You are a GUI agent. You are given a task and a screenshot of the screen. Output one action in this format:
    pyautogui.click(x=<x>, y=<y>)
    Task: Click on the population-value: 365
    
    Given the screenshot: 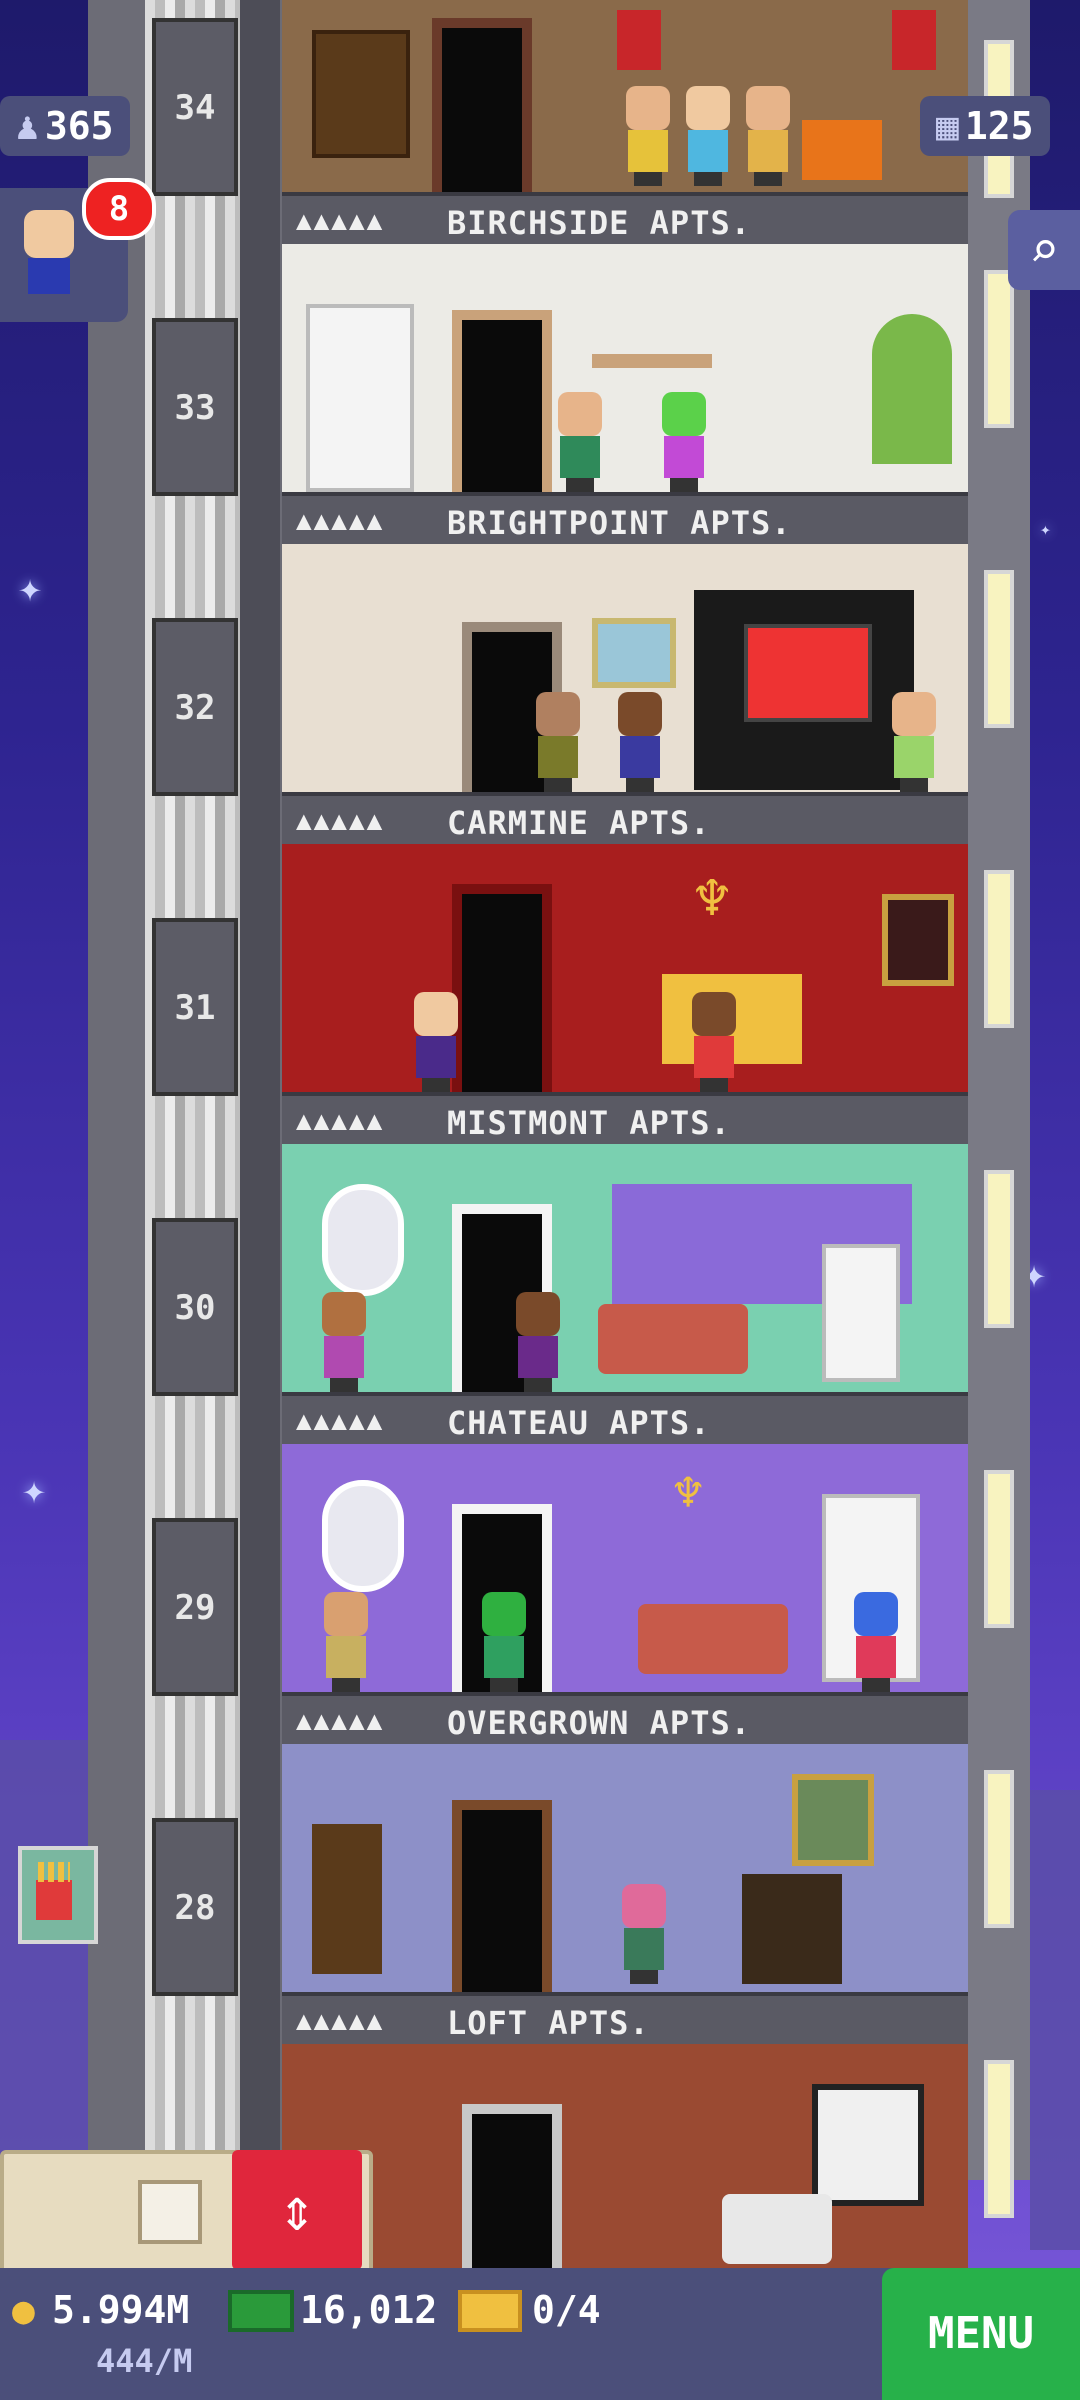 What is the action you would take?
    pyautogui.click(x=79, y=126)
    